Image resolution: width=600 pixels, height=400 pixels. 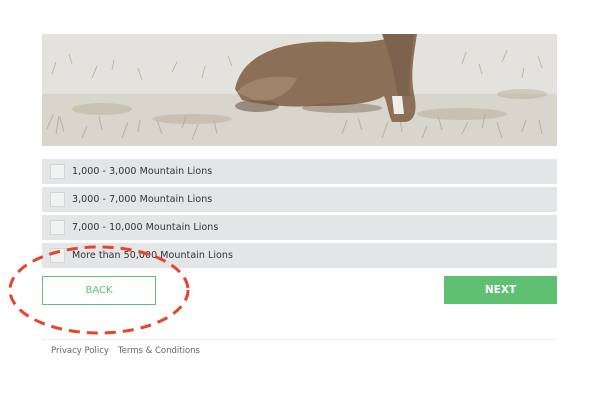 I want to click on answer-option-label: 3,000 - 7,000 Mountain Lions, so click(x=142, y=199).